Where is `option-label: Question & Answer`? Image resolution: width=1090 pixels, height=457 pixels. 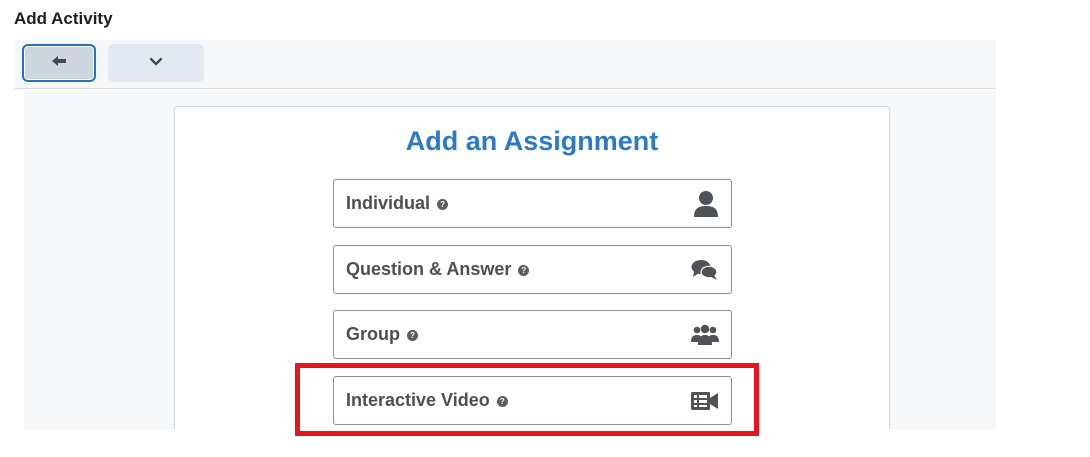 option-label: Question & Answer is located at coordinates (429, 269).